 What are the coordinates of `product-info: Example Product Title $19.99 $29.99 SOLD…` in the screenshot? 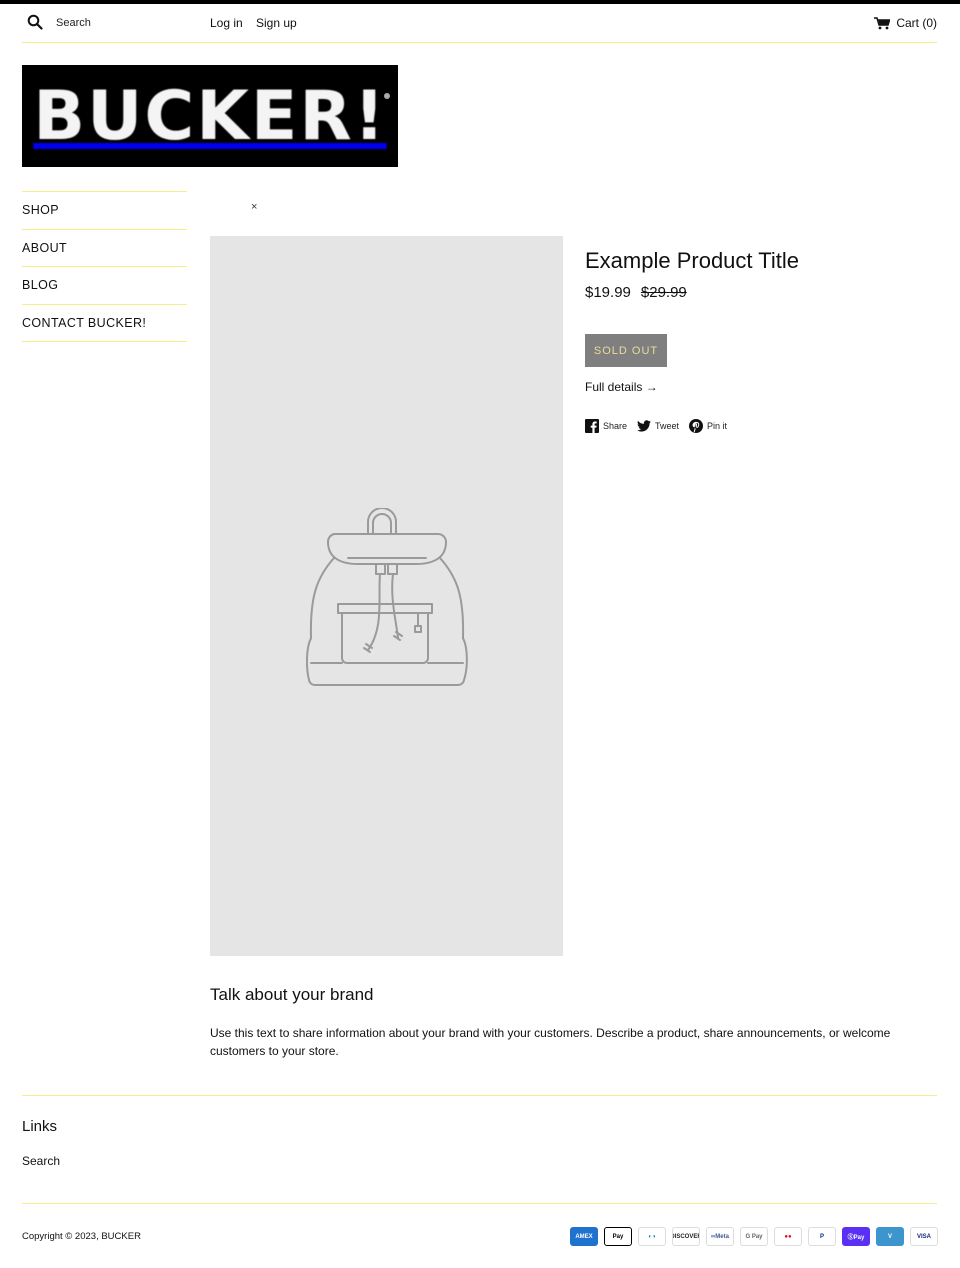 It's located at (761, 340).